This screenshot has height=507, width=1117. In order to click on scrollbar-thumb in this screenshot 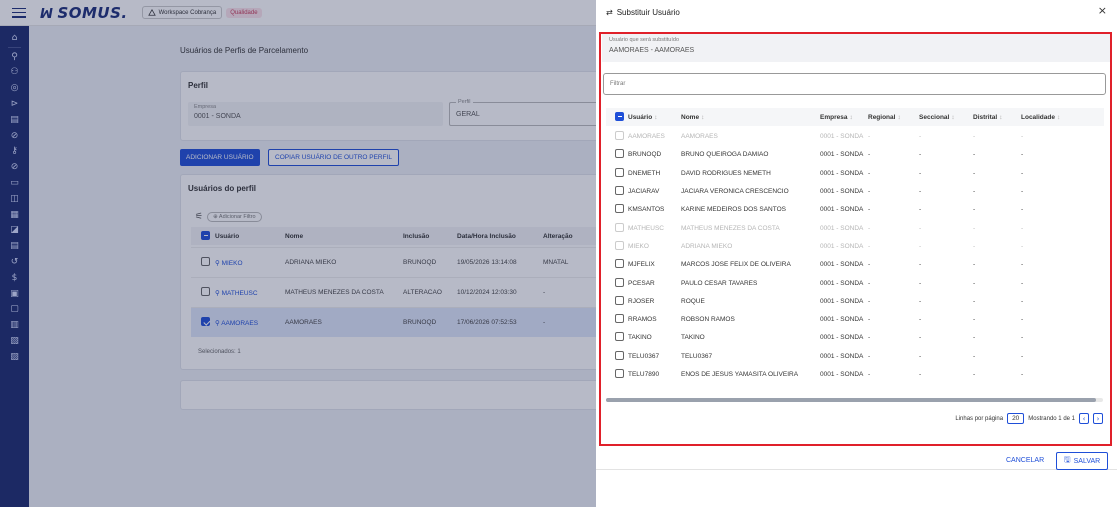, I will do `click(851, 400)`.